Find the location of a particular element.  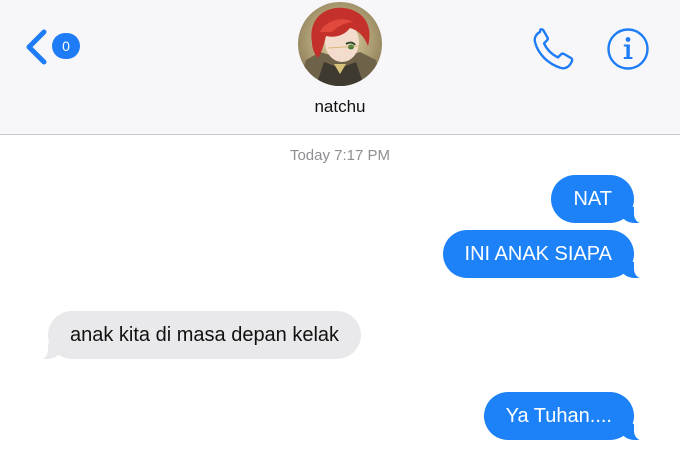

outgoing-message-bubble: INI ANAK SIAPA is located at coordinates (546, 254).